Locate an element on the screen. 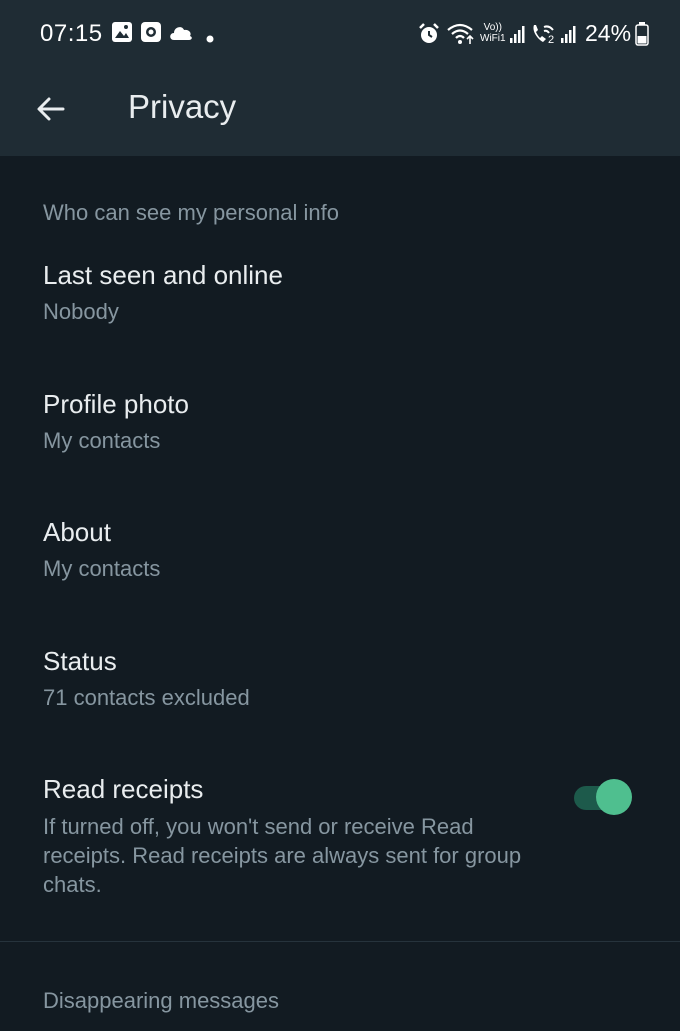 The height and width of the screenshot is (1031, 680). item-value: 71 contacts excluded is located at coordinates (146, 697).